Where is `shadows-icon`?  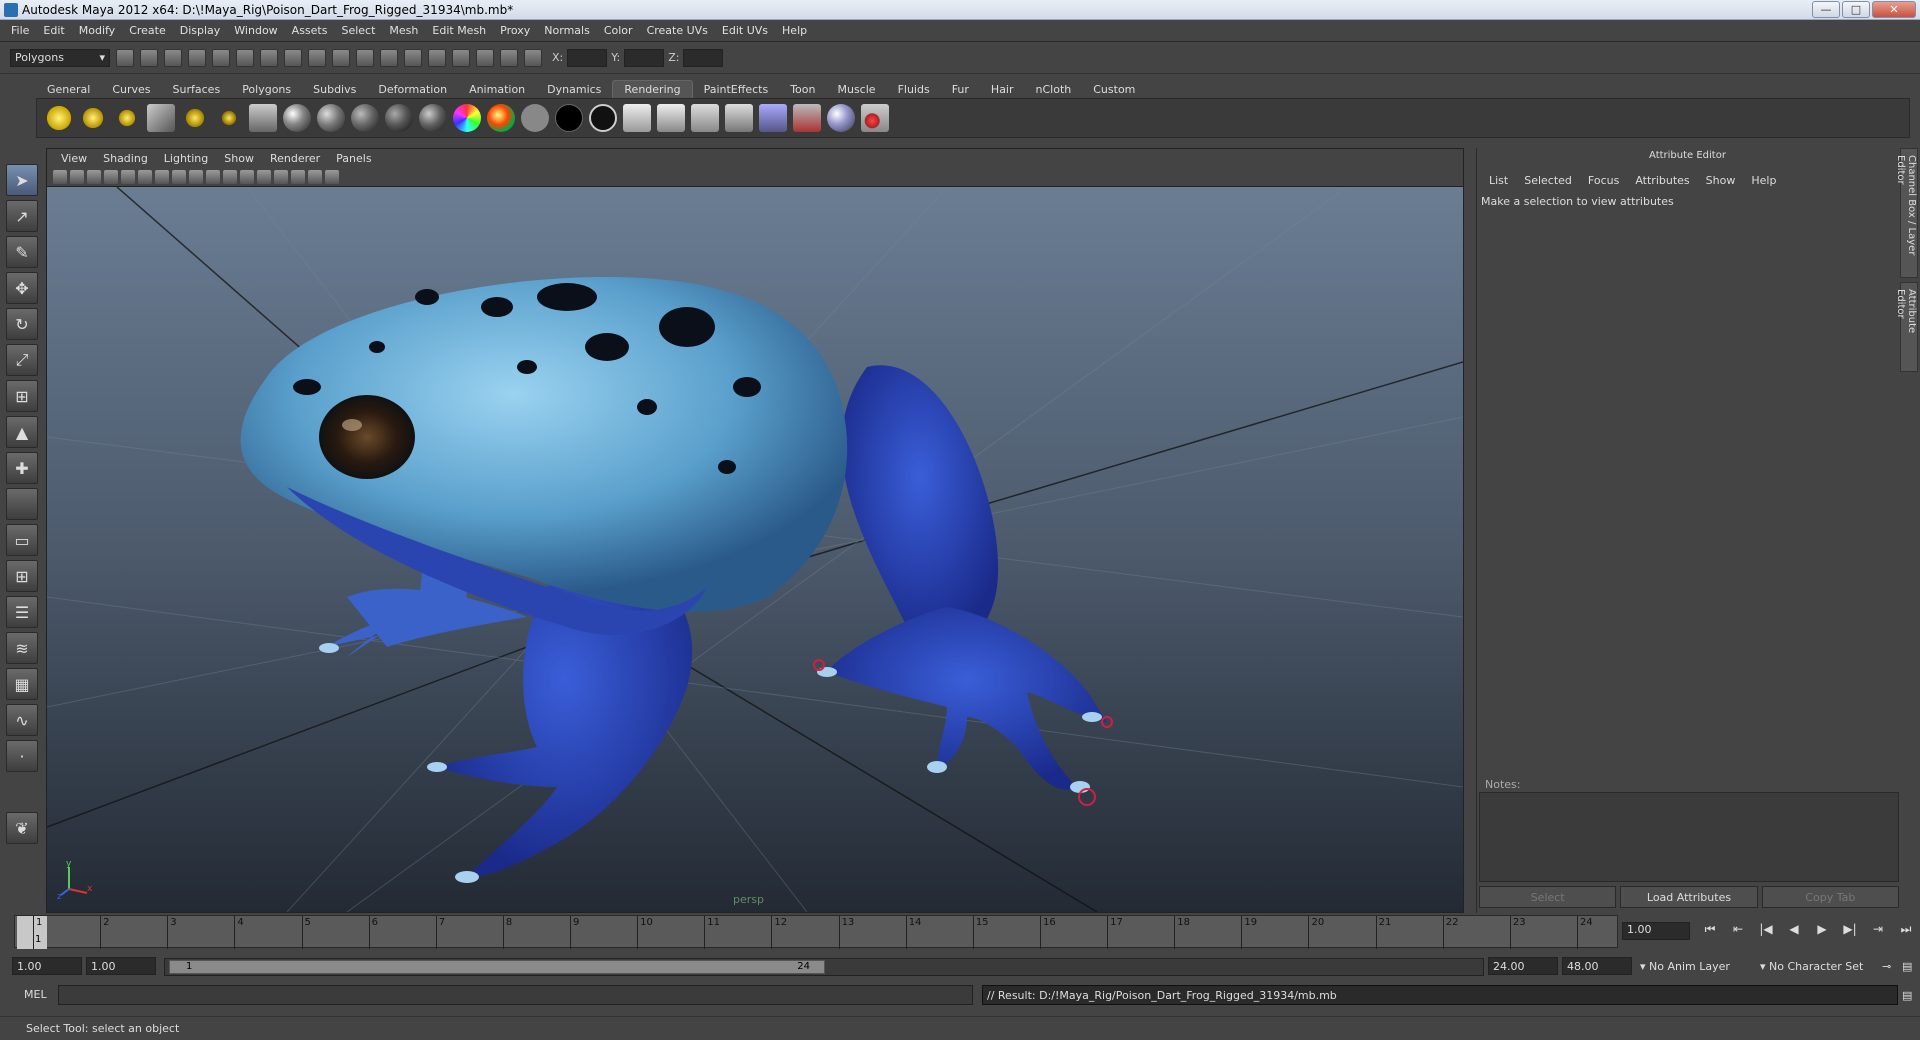 shadows-icon is located at coordinates (281, 176).